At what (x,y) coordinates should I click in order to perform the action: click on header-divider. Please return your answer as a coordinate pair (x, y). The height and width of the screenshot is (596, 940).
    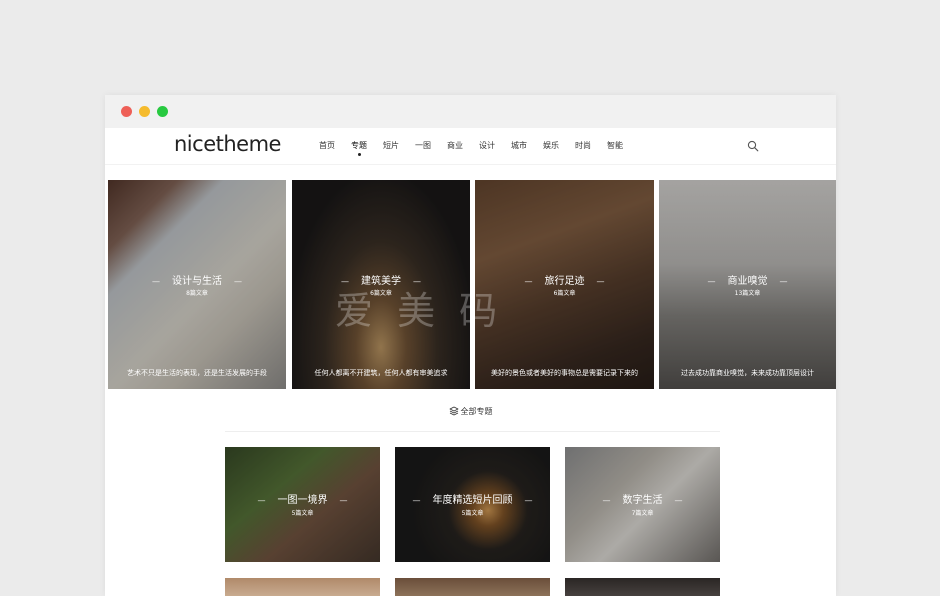
    Looking at the image, I should click on (470, 164).